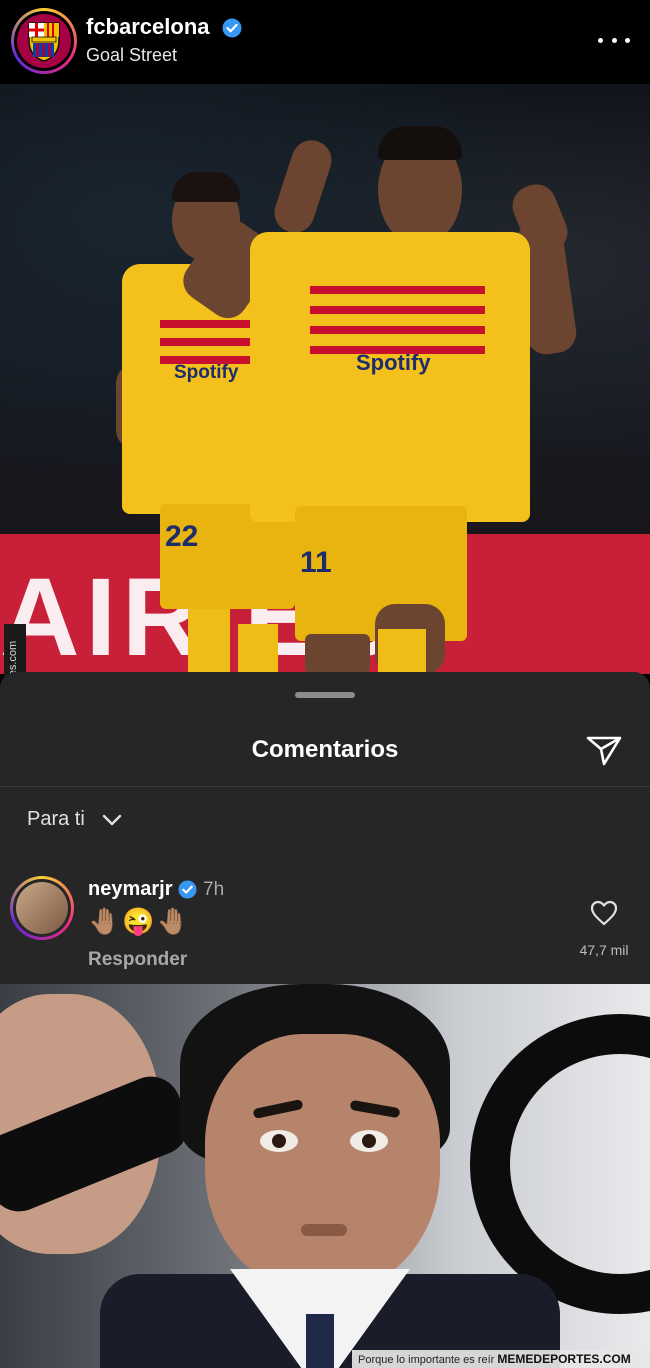 The image size is (650, 1368). I want to click on profile-avatar, so click(44, 41).